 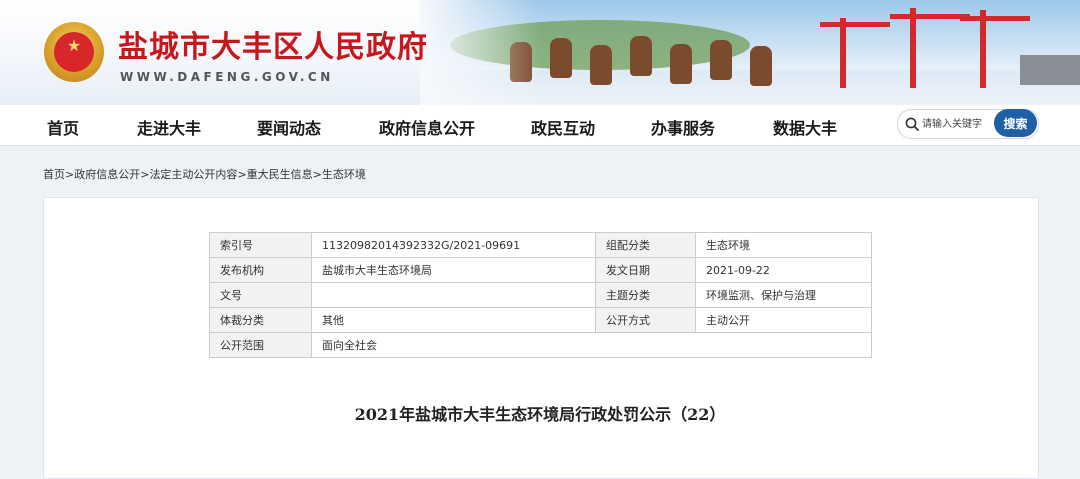 I want to click on meta-label-issue-date: 发文日期, so click(x=645, y=270).